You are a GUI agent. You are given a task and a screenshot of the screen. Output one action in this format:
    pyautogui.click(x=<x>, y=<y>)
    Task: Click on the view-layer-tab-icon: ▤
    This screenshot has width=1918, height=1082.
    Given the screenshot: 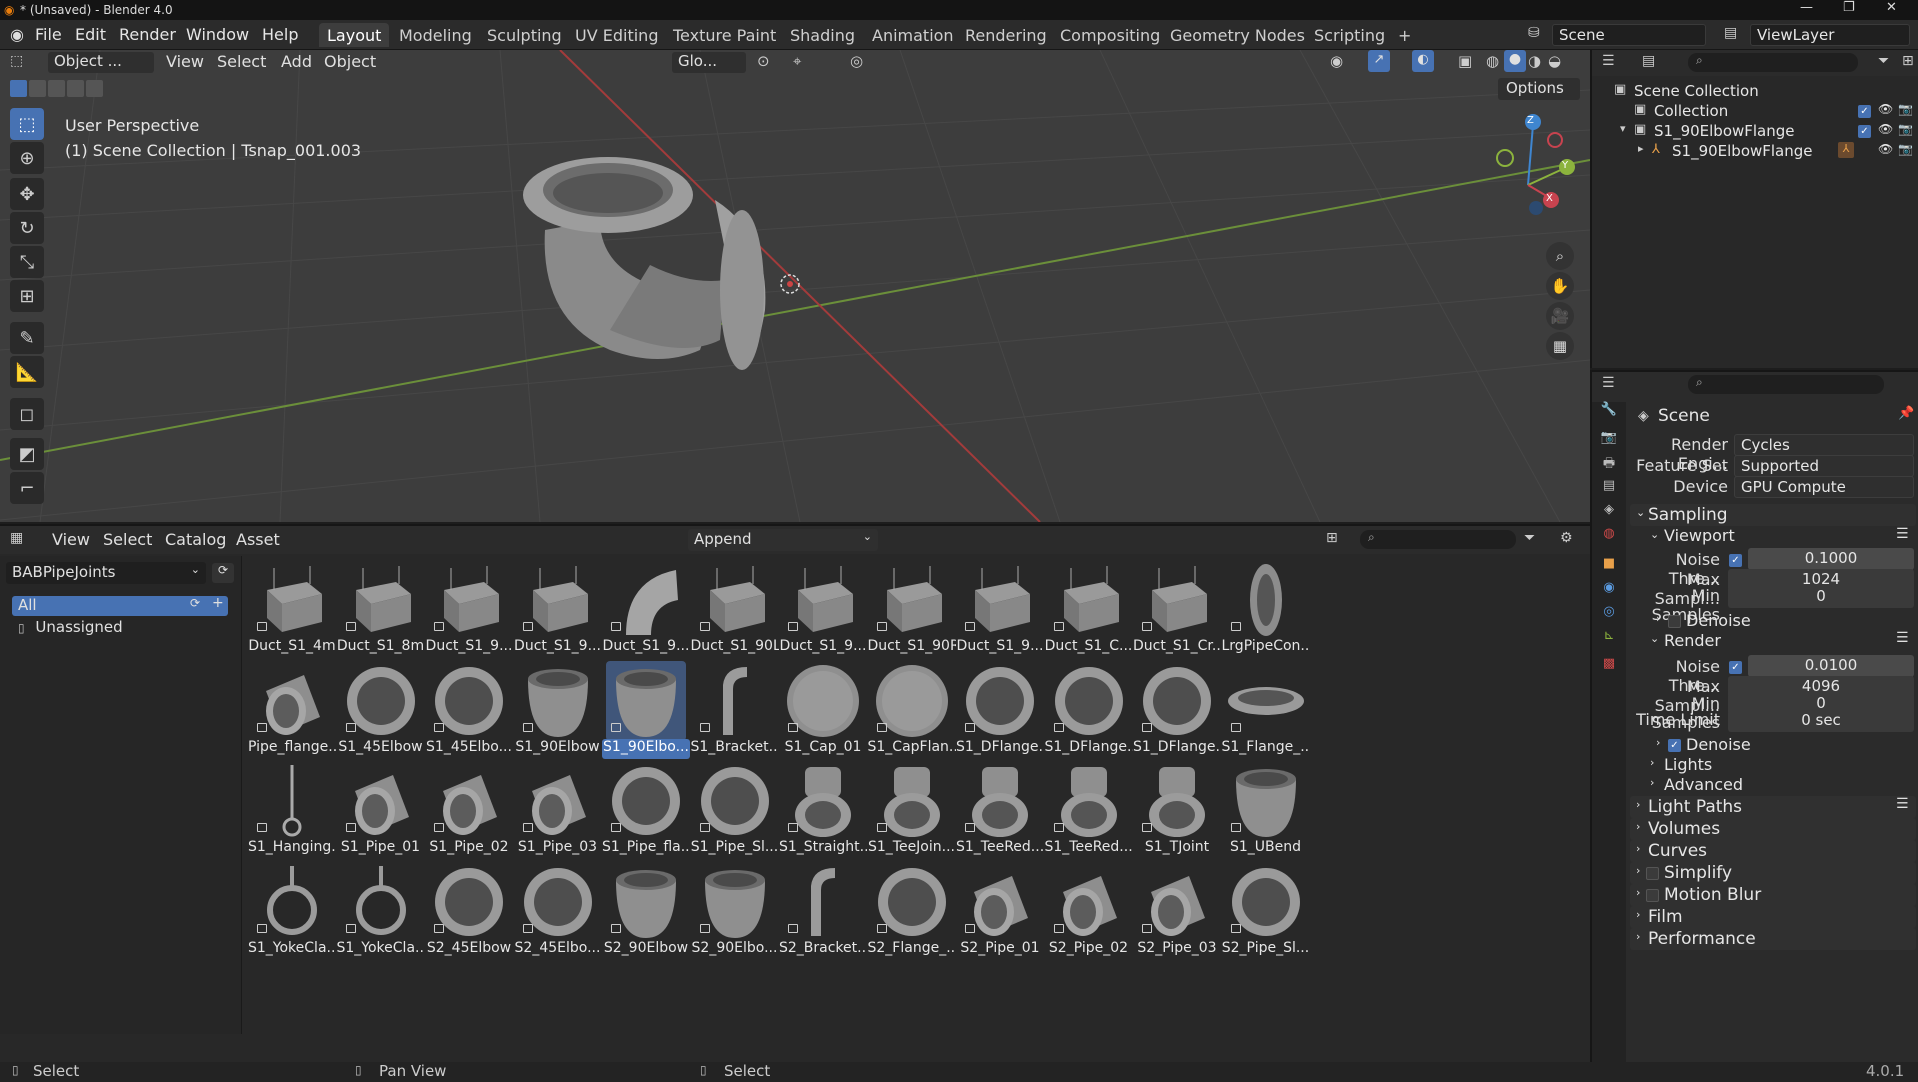 What is the action you would take?
    pyautogui.click(x=1609, y=488)
    